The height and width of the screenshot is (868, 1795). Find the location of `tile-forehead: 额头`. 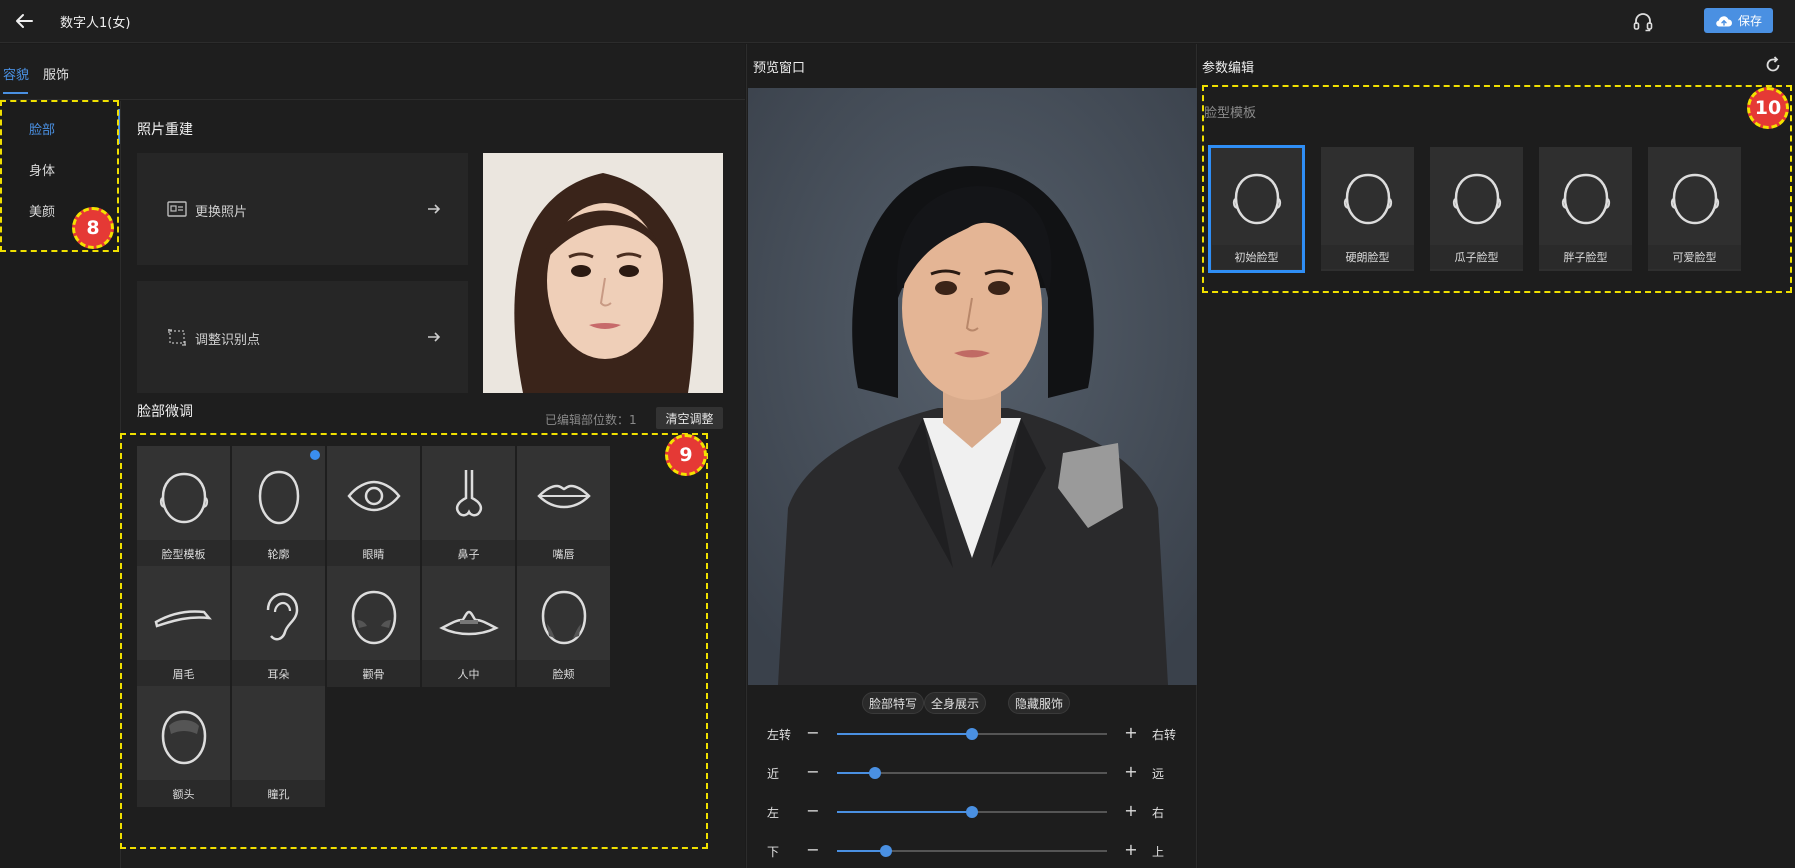

tile-forehead: 额头 is located at coordinates (183, 746).